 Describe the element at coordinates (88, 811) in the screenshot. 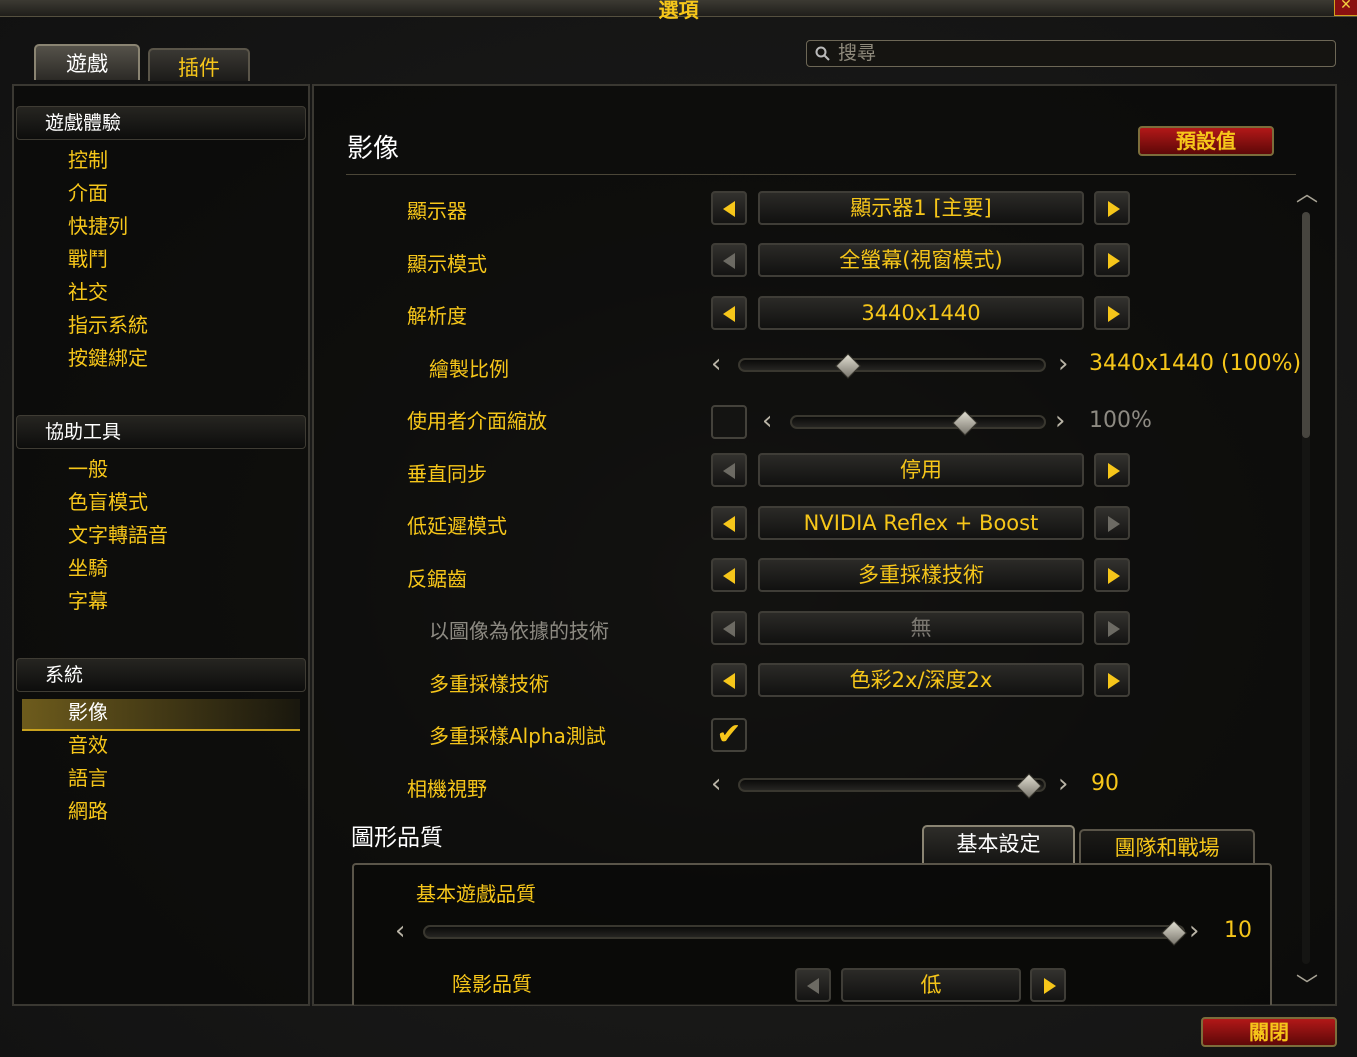

I see `sidebar-item-network: 網路` at that location.